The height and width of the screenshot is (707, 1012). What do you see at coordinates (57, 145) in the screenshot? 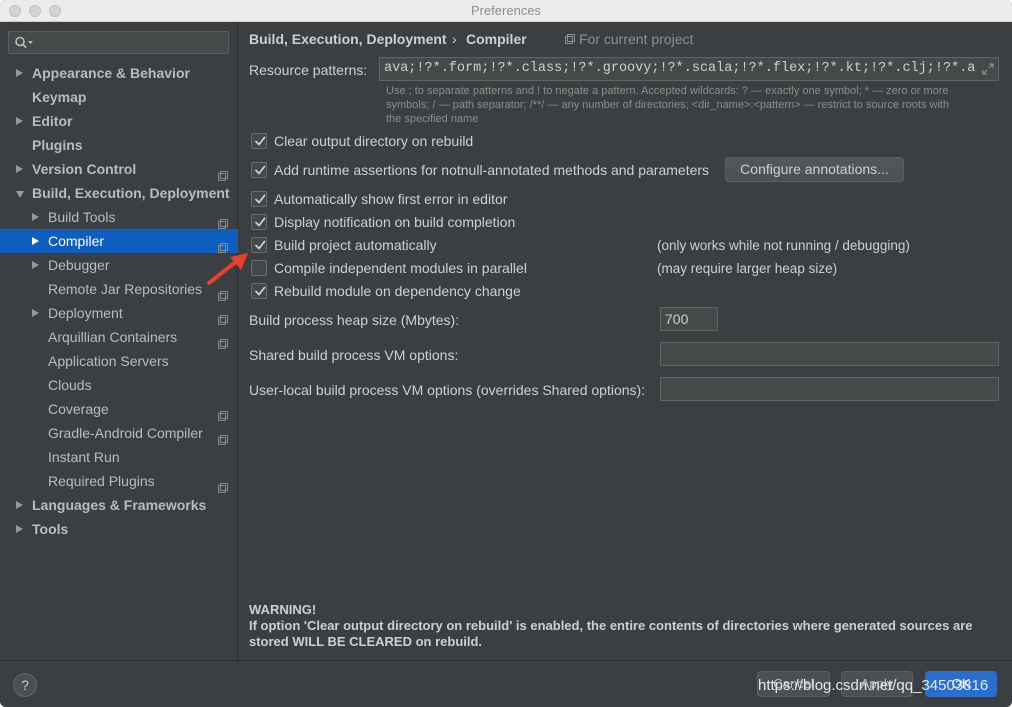
I see `sidebar-item-label: Plugins` at bounding box center [57, 145].